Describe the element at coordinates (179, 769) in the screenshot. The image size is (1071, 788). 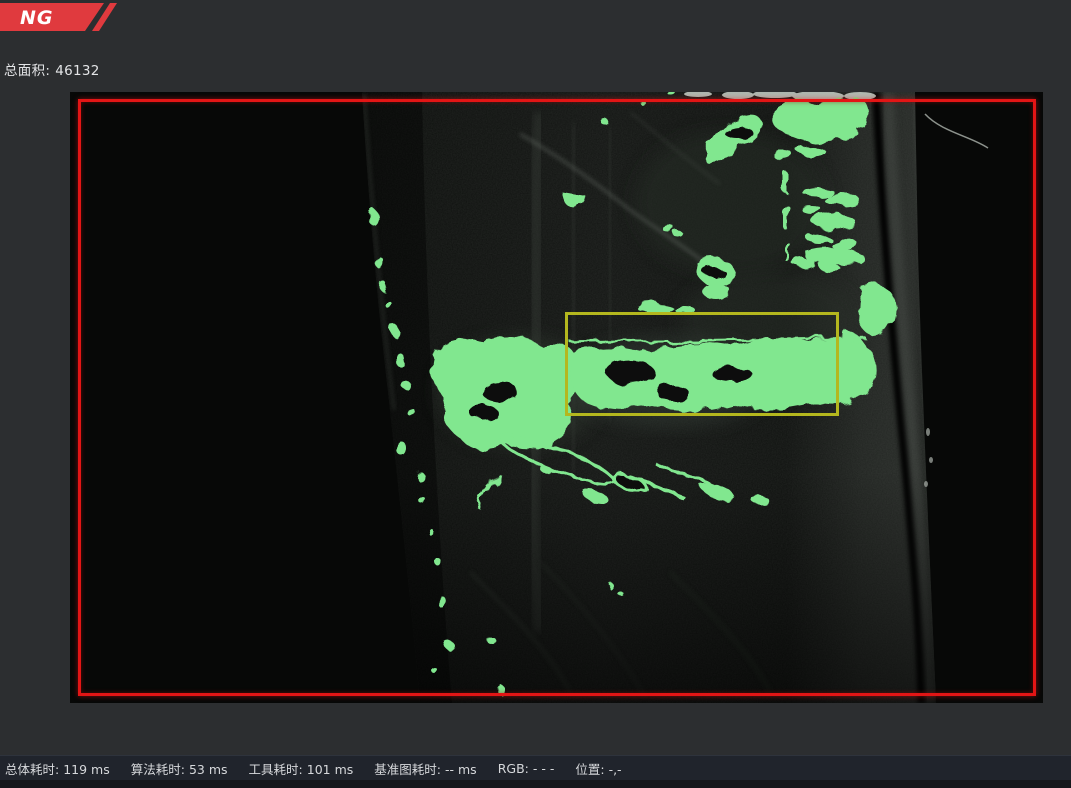
I see `stat-algorithm-time: 算法耗时: 53 ms` at that location.